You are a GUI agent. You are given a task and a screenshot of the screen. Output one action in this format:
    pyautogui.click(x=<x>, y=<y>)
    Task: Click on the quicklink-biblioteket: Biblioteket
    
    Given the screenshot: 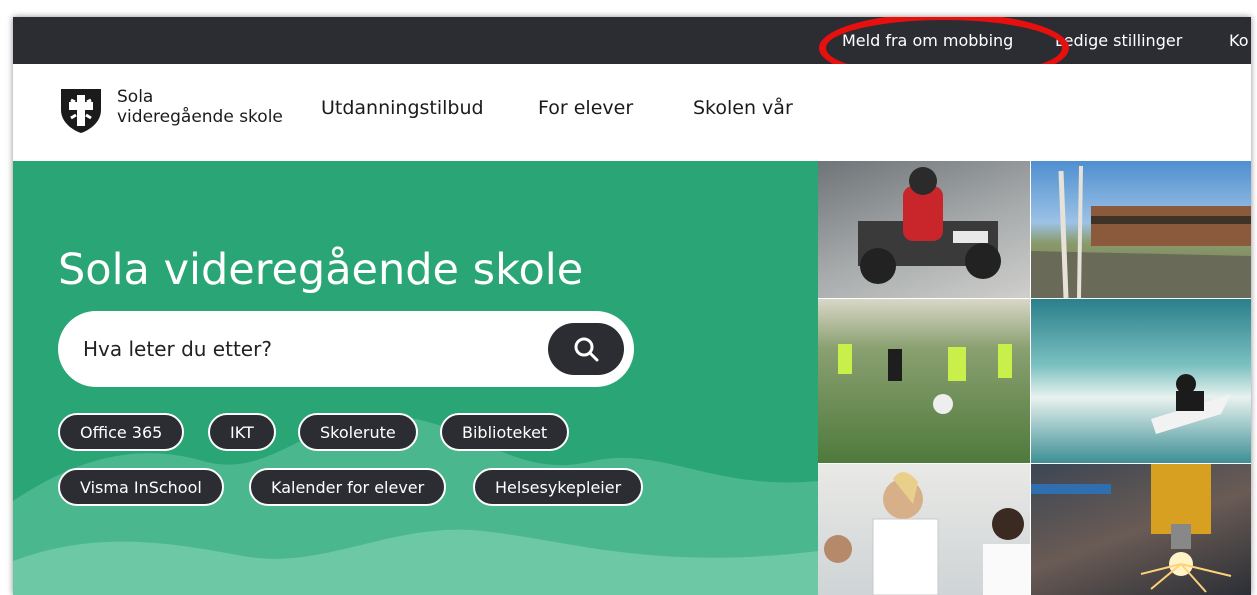 What is the action you would take?
    pyautogui.click(x=505, y=432)
    